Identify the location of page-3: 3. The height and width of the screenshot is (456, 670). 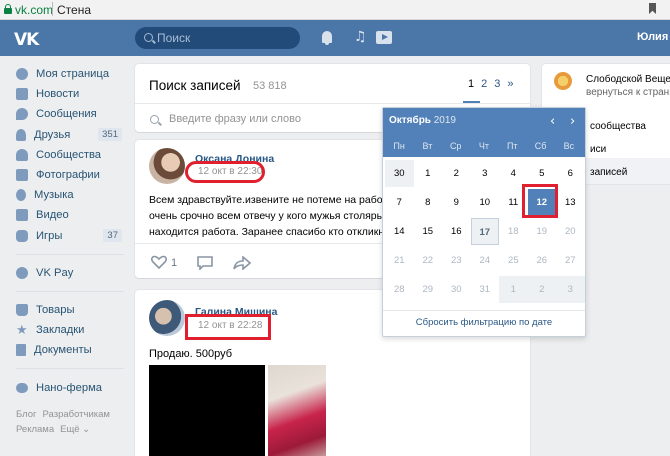
(497, 84).